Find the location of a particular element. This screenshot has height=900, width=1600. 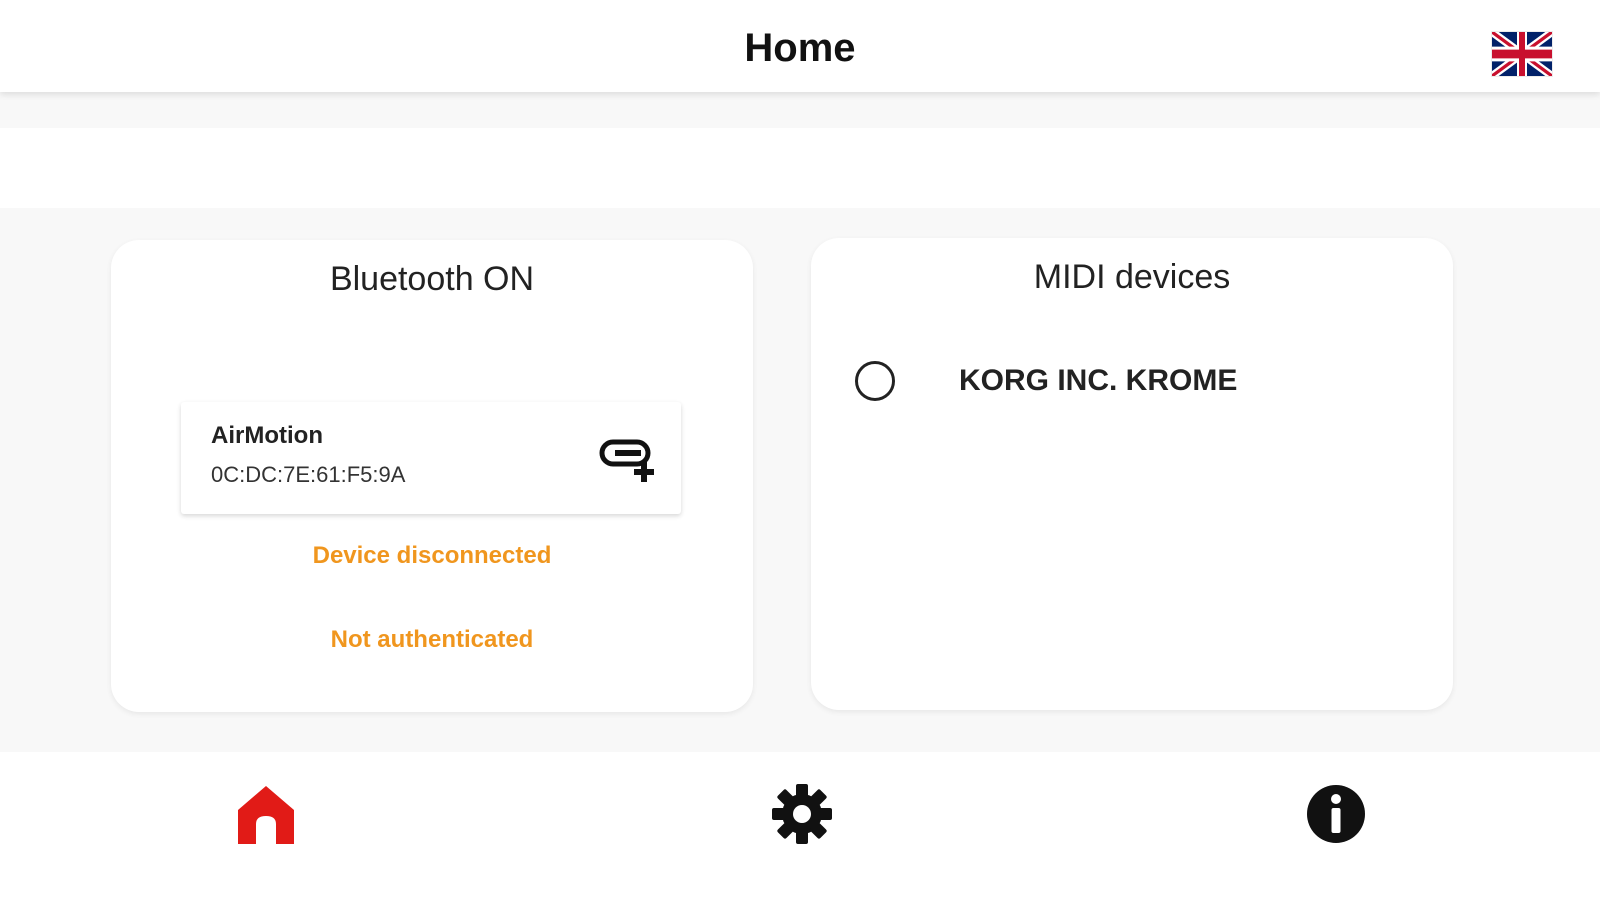

page-title: Home is located at coordinates (800, 48).